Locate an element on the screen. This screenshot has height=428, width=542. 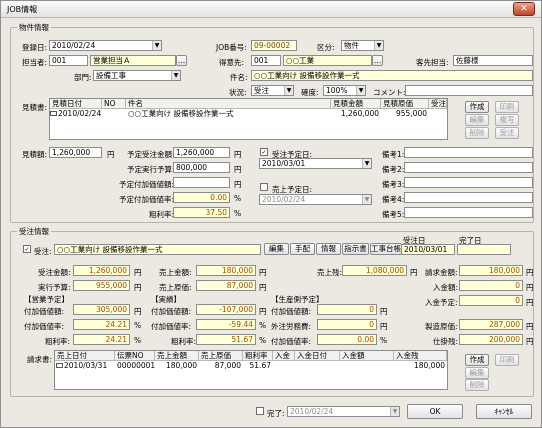
estimate-cell-amount: 1,260,000 is located at coordinates (359, 113).